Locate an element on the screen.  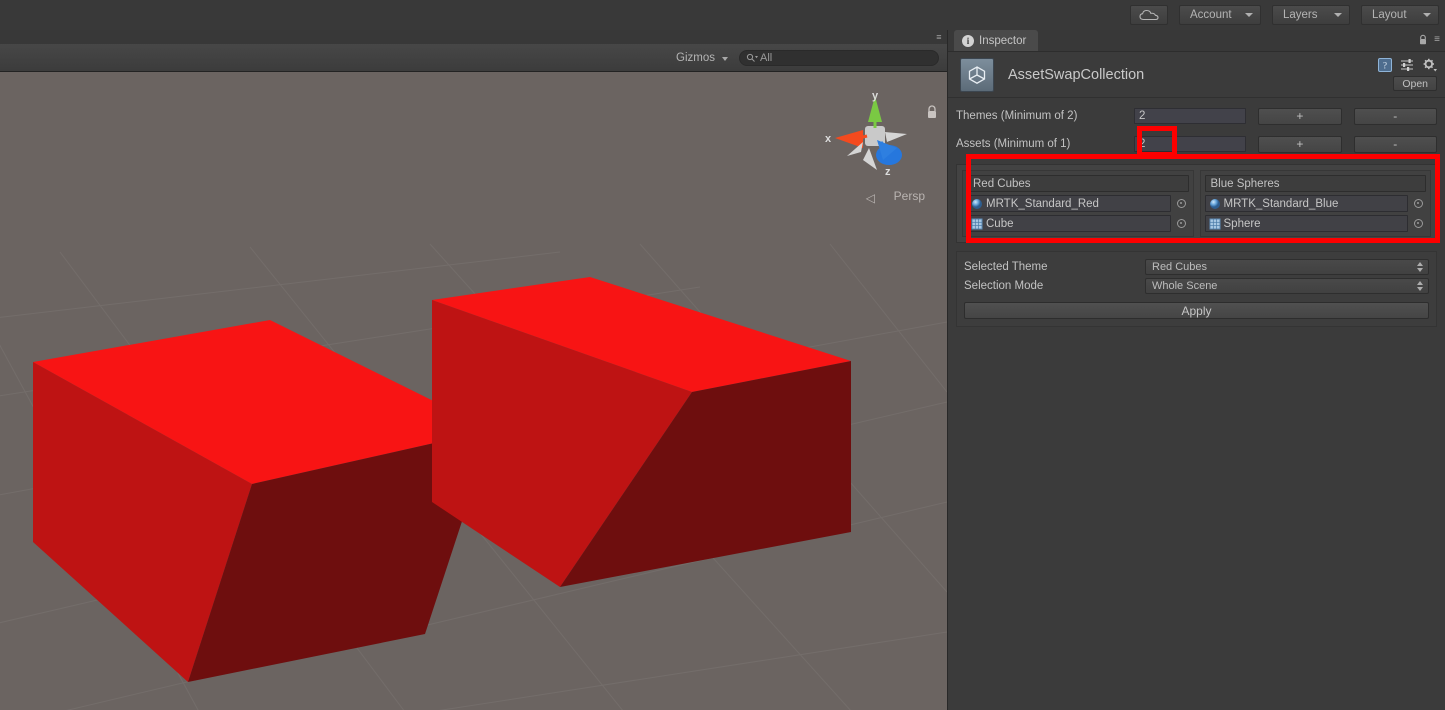
layout-button: Layout is located at coordinates (1400, 15).